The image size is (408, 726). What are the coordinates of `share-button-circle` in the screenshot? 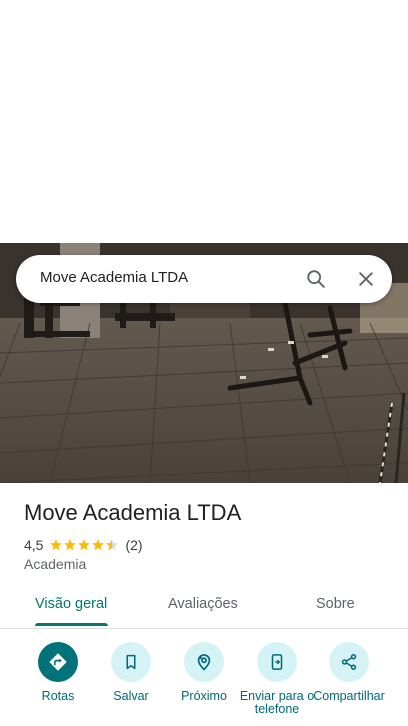 It's located at (349, 662).